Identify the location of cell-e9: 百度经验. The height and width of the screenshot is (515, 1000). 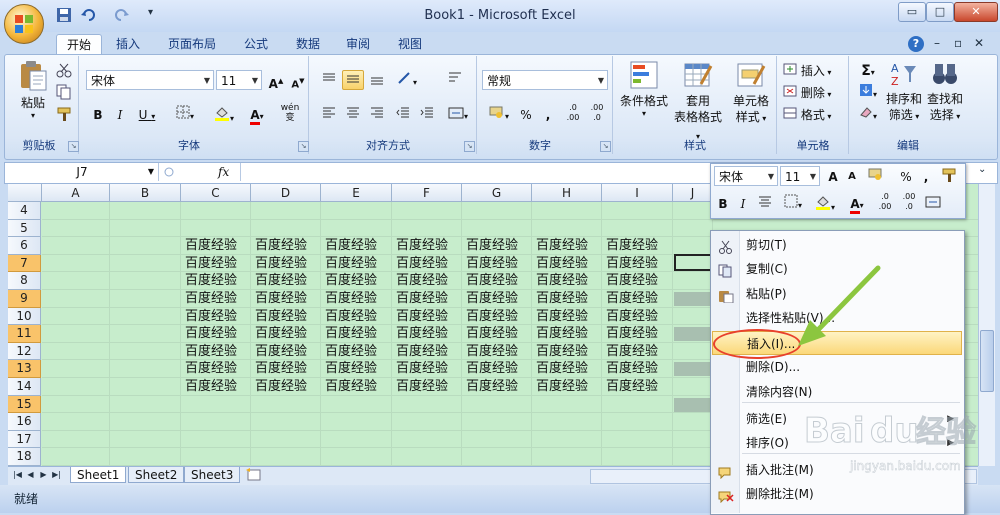
(358, 299).